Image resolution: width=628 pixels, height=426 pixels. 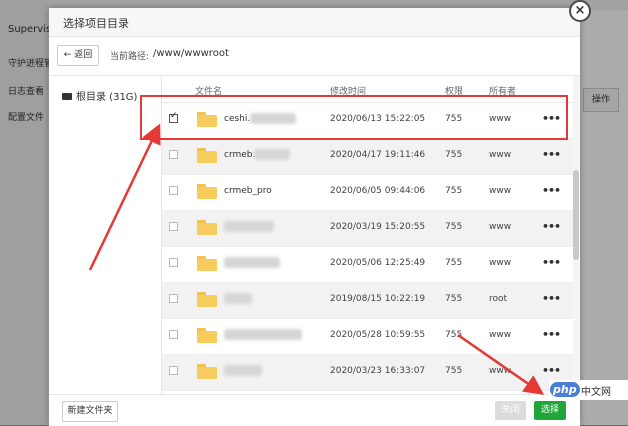 What do you see at coordinates (354, 117) in the screenshot?
I see `annotation-highlight-box` at bounding box center [354, 117].